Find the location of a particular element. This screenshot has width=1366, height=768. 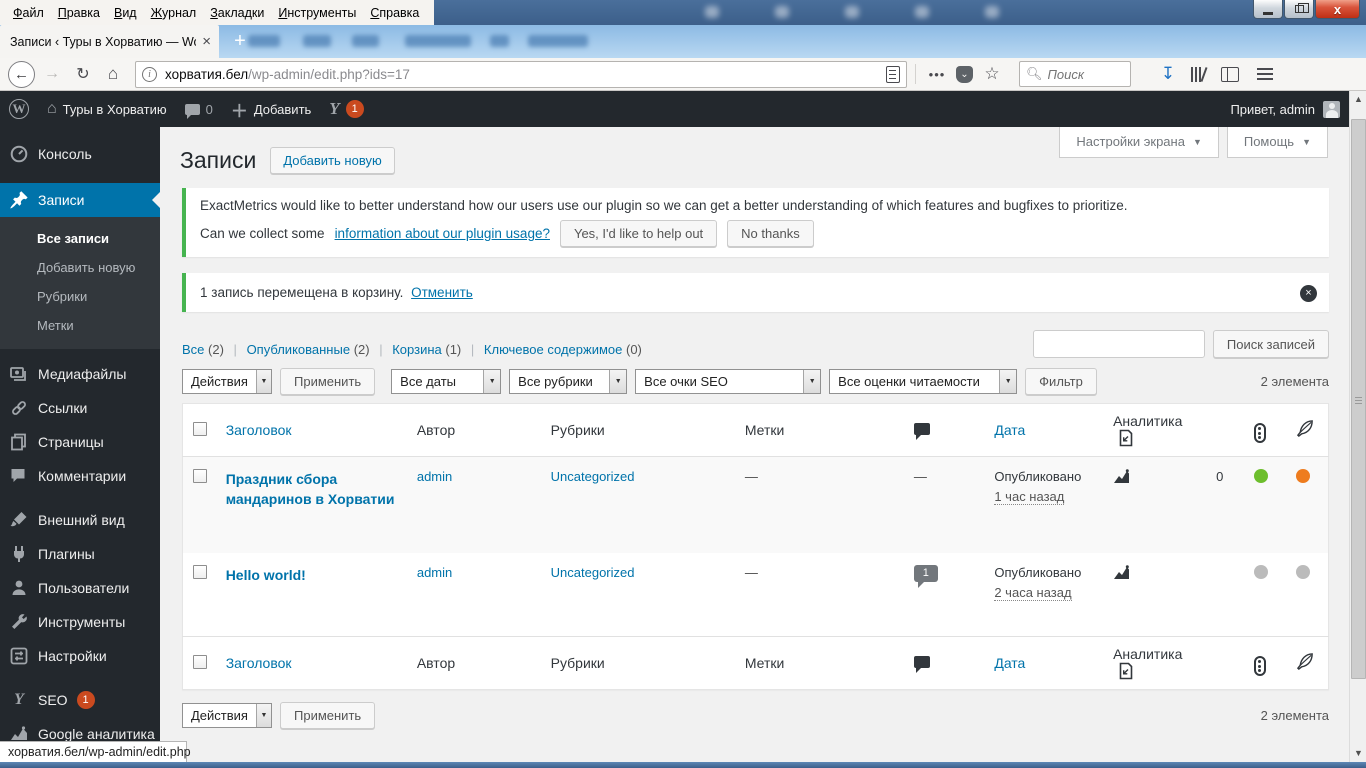

categories-label: Все рубрики is located at coordinates (555, 381).